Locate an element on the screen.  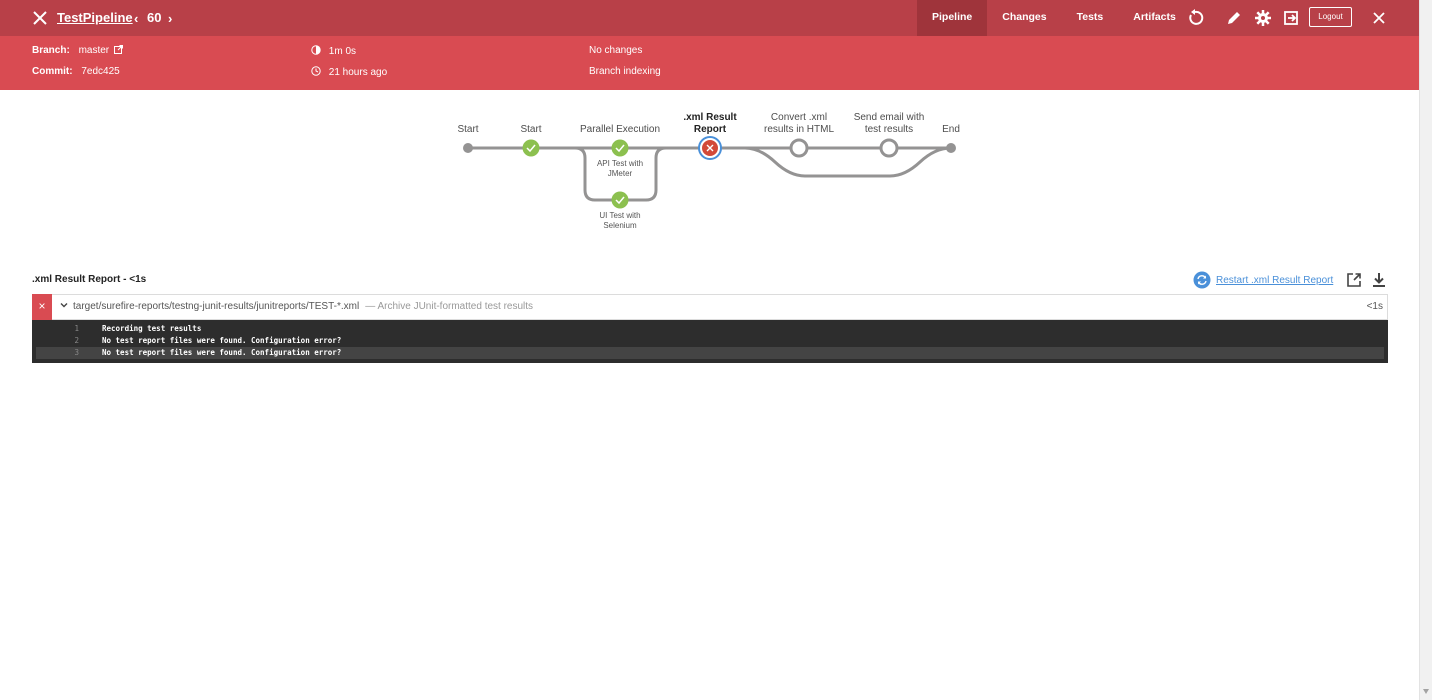
gear-icon is located at coordinates (1263, 18).